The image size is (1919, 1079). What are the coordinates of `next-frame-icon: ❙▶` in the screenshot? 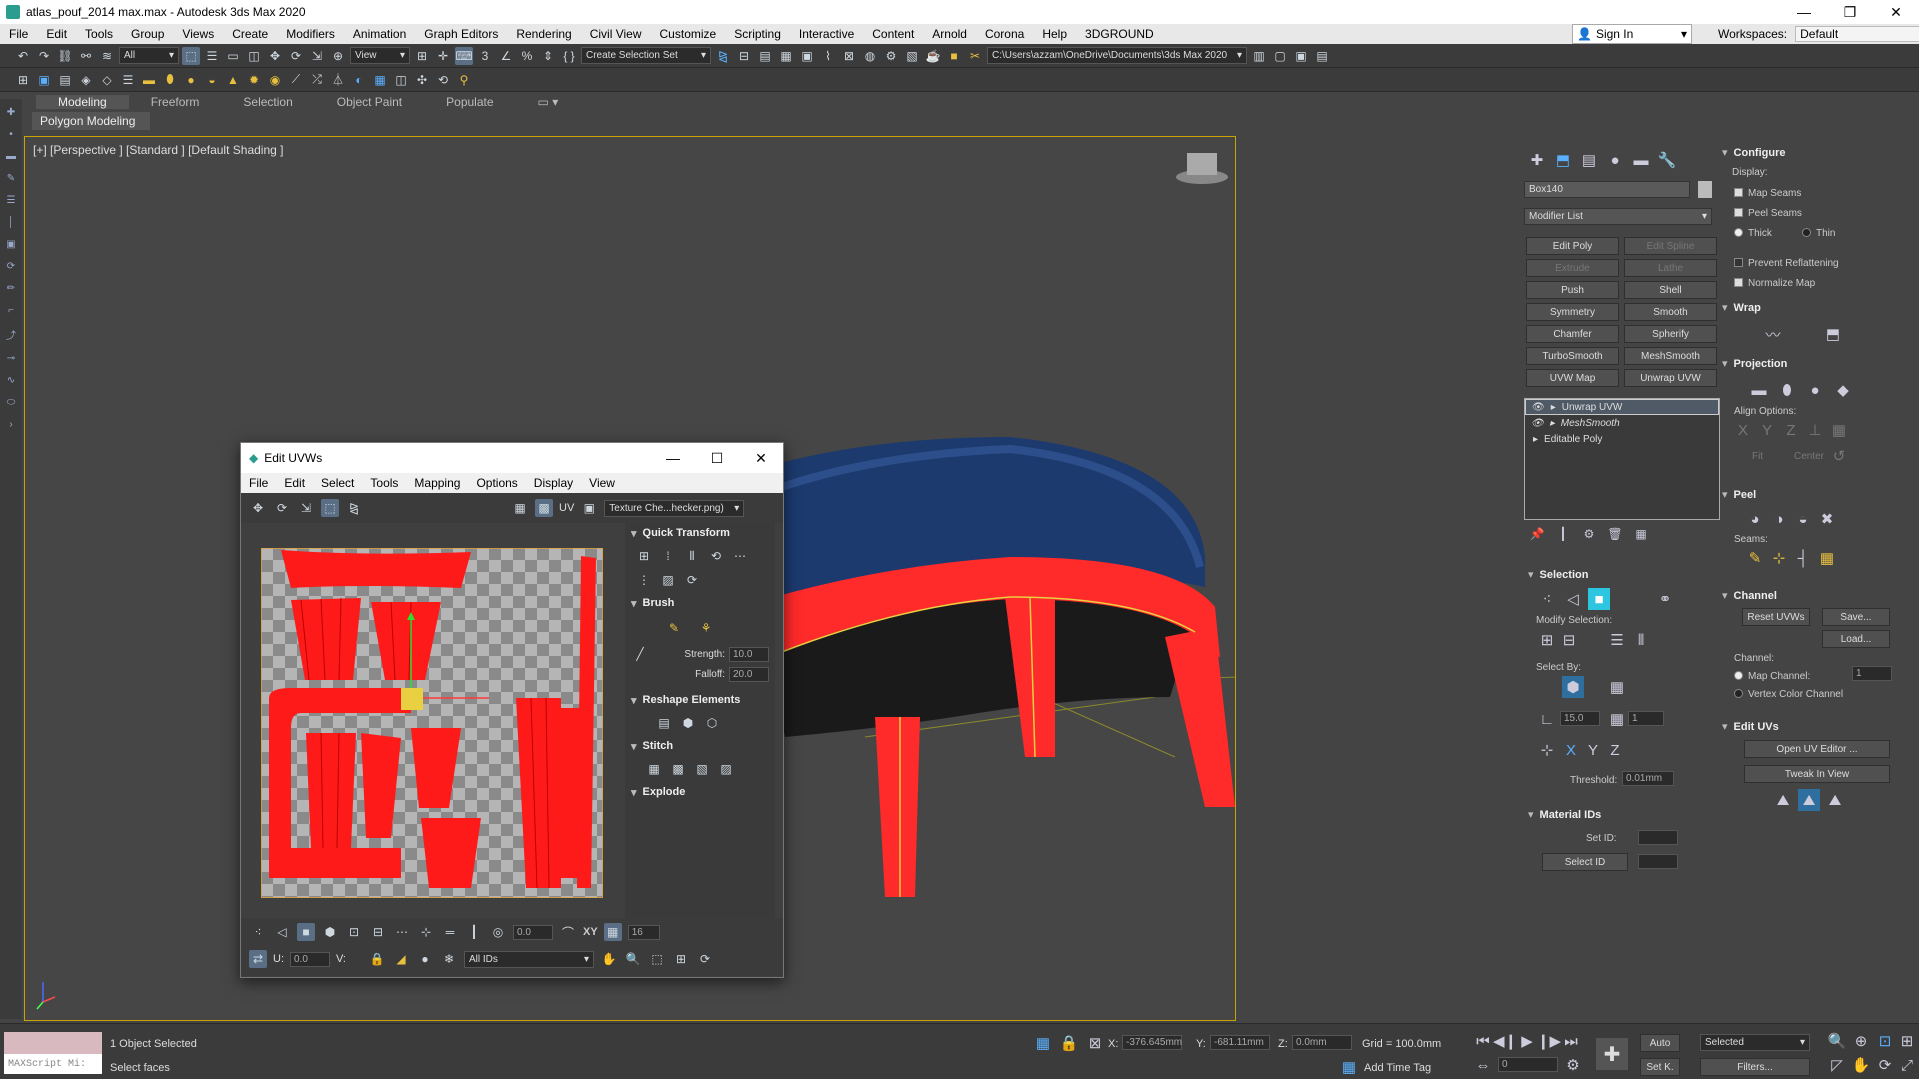 It's located at (1549, 1041).